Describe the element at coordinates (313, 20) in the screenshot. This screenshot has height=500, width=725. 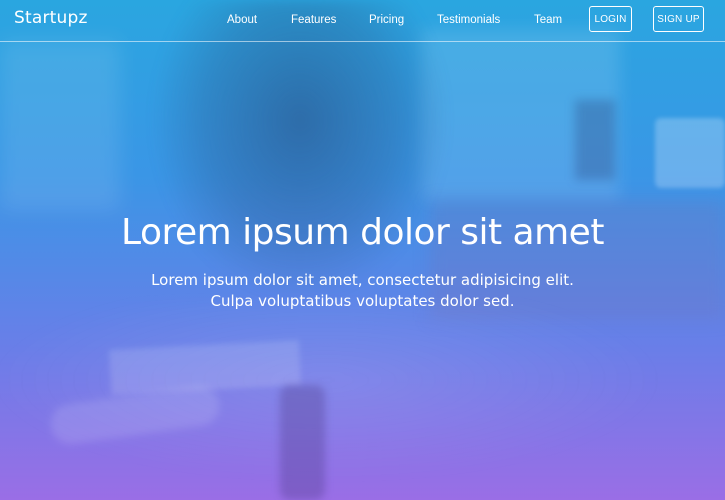
I see `nav-link-features: Features` at that location.